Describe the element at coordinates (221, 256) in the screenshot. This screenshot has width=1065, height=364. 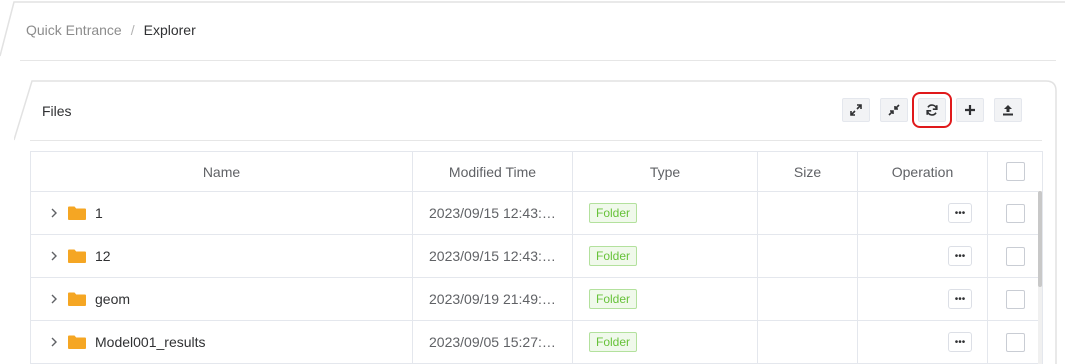
I see `name-cell: 12` at that location.